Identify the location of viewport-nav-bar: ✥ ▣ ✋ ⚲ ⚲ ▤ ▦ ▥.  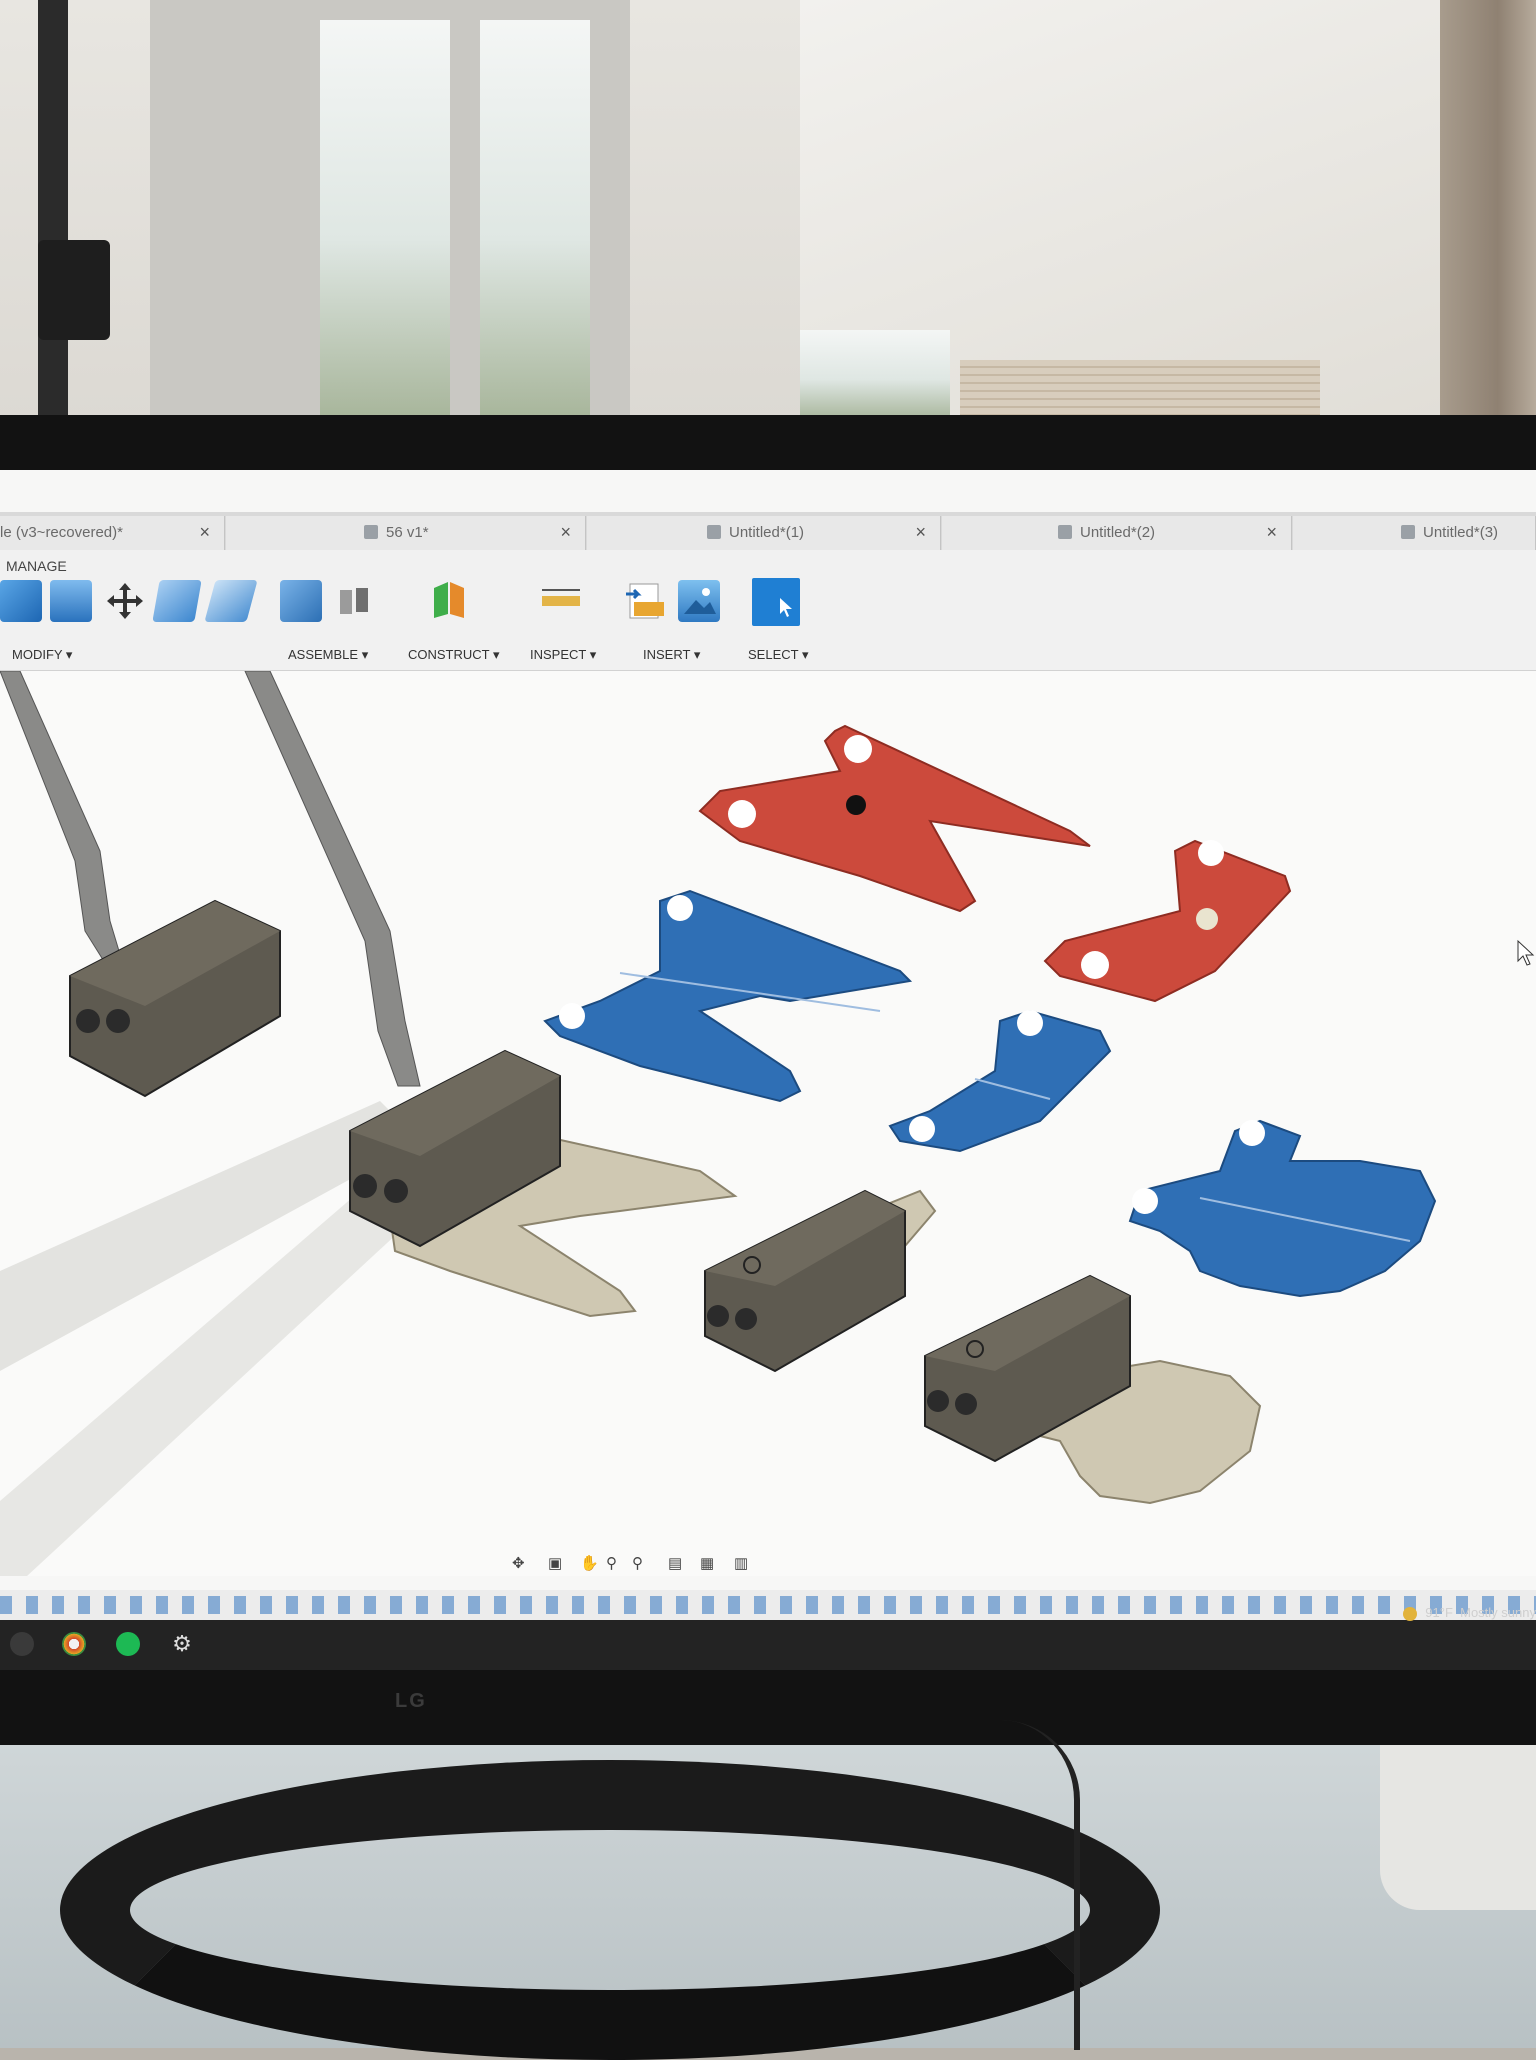
(768, 1565).